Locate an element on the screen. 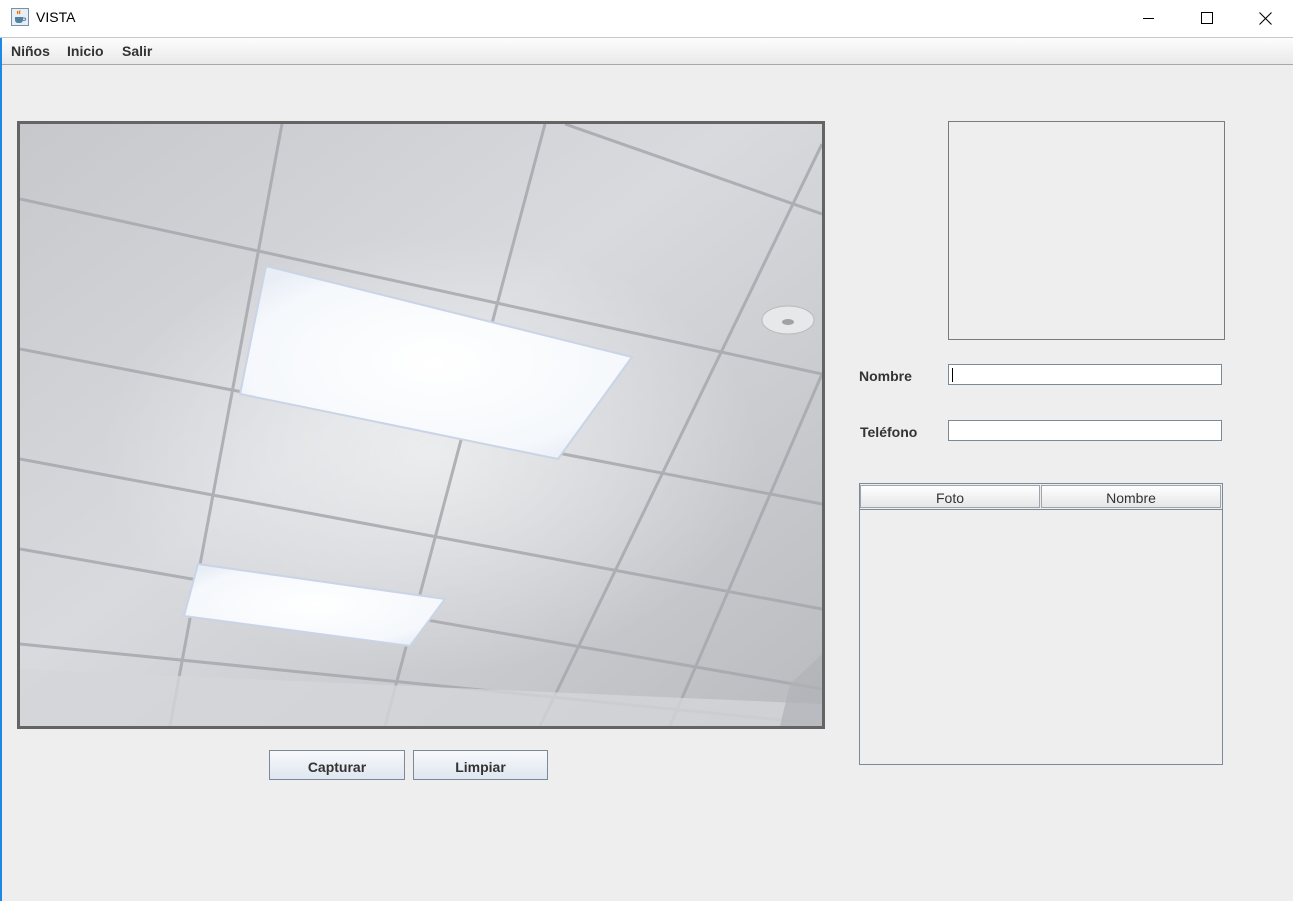  java-coffee-icon is located at coordinates (20, 17).